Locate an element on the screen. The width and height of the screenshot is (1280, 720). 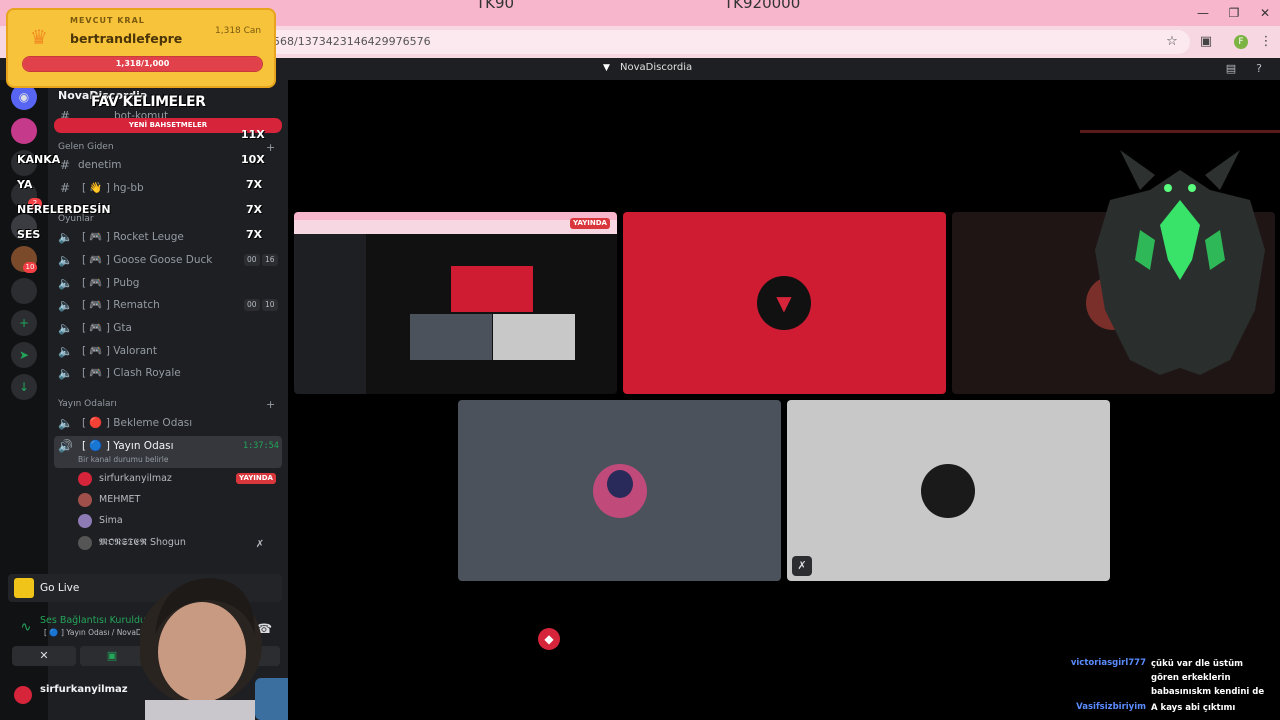
voice-channel-bekleme-odasi: 🔈 [ 🔴 ] Bekleme Odası is located at coordinates (168, 423).